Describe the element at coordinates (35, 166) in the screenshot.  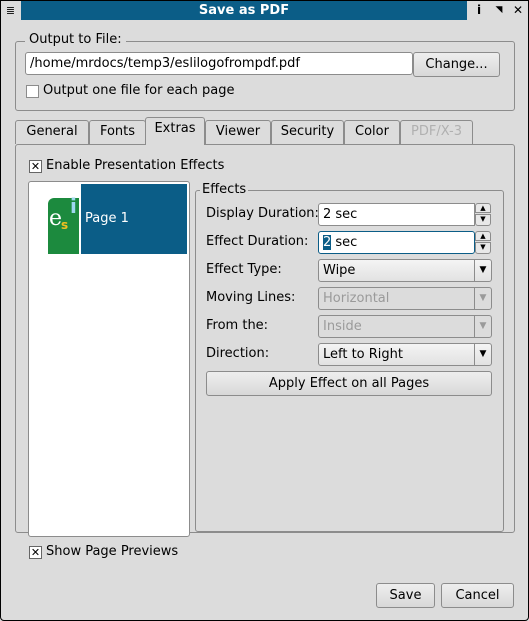
I see `enable-presentation-effects-checkbox: ✕` at that location.